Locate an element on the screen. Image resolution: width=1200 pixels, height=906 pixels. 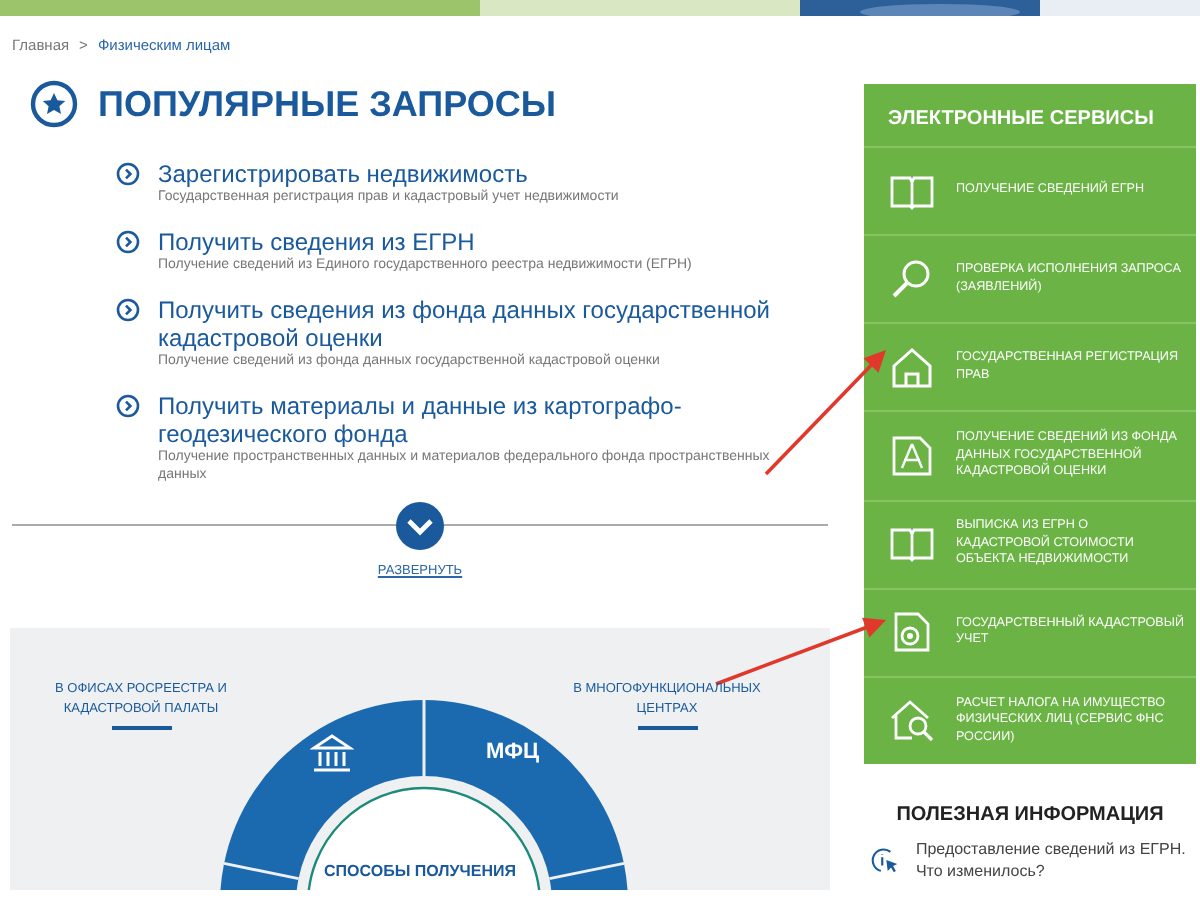
request-link: Получить сведения из фонда данных государственной кадастровой оценки is located at coordinates (488, 324).